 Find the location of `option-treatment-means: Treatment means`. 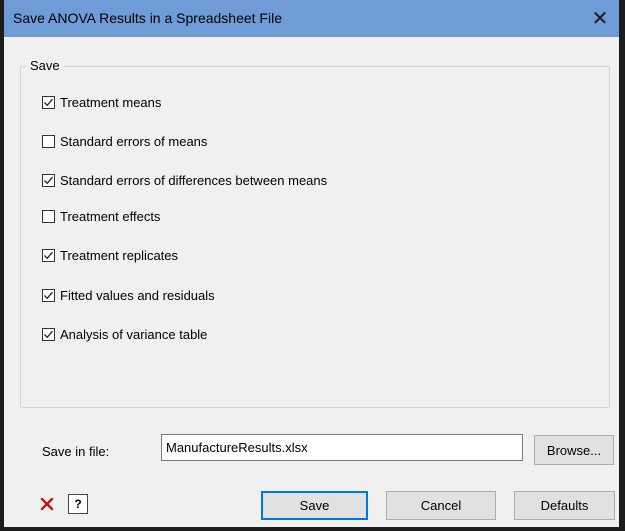

option-treatment-means: Treatment means is located at coordinates (101, 102).